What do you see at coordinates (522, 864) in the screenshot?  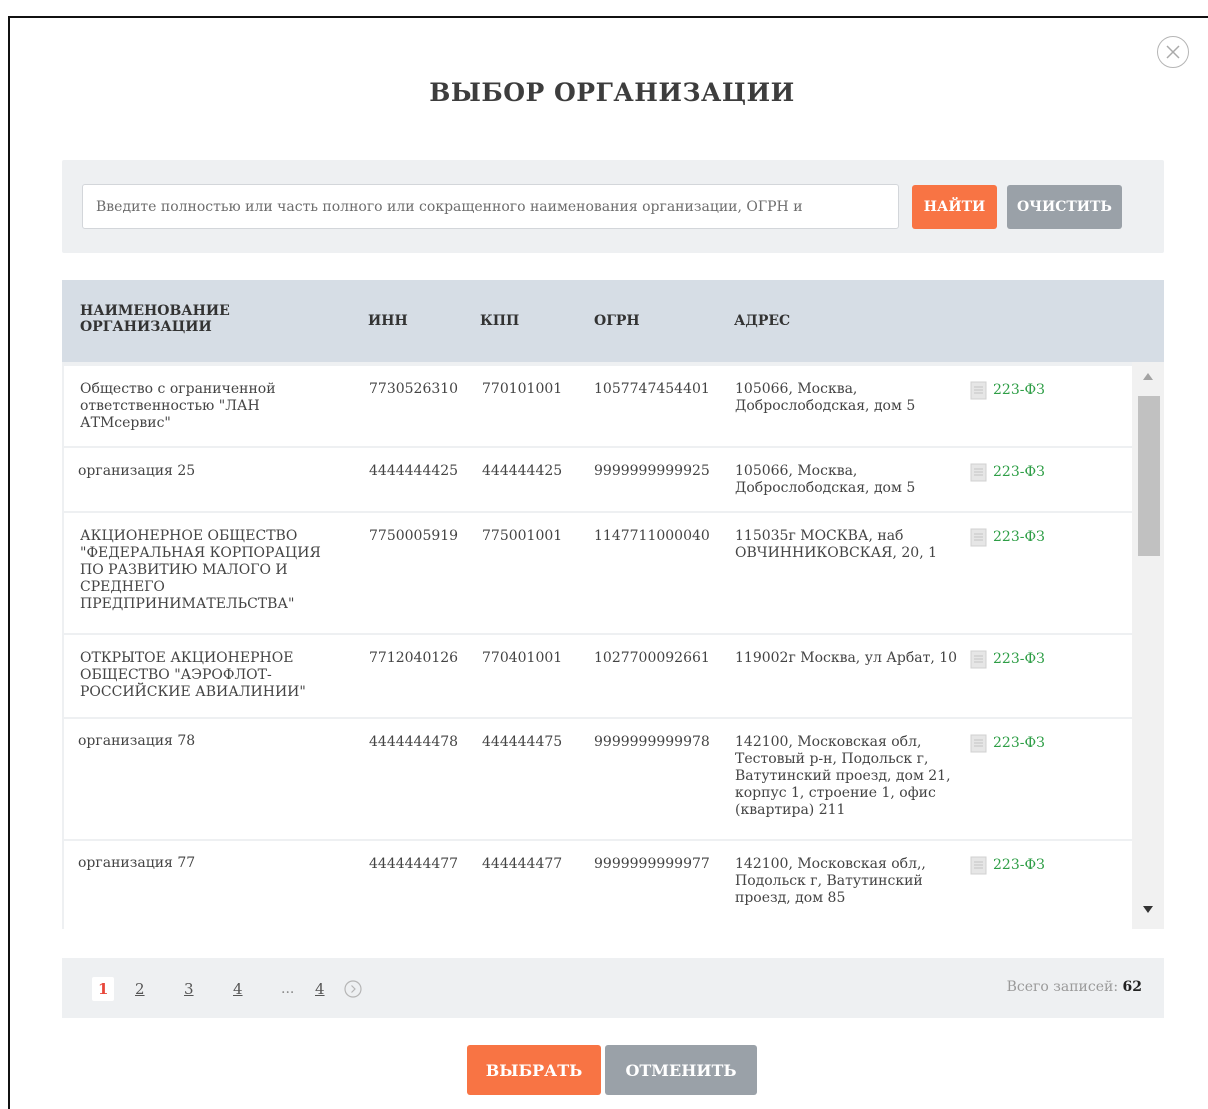 I see `org-kpp: 444444477` at bounding box center [522, 864].